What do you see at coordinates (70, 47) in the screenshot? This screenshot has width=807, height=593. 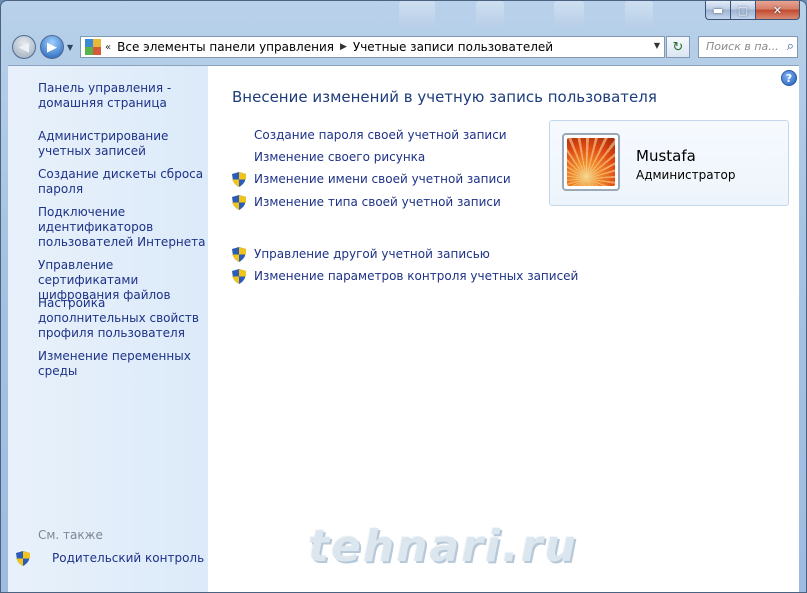 I see `recent-pages-dropdown: ▼` at bounding box center [70, 47].